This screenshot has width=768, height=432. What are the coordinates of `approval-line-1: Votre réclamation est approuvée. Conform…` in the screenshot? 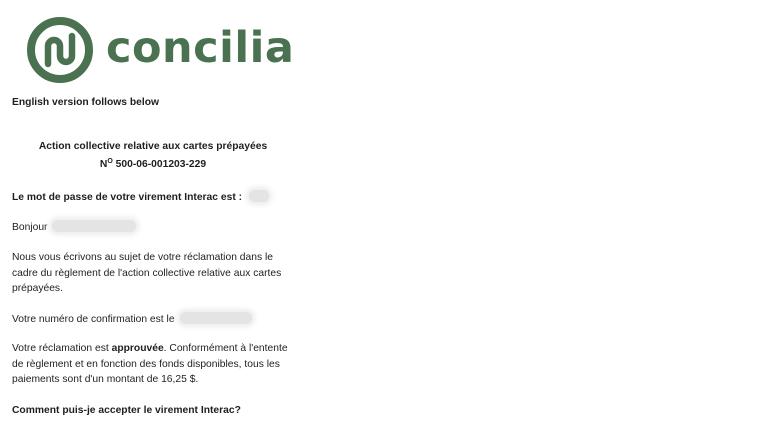 It's located at (150, 349).